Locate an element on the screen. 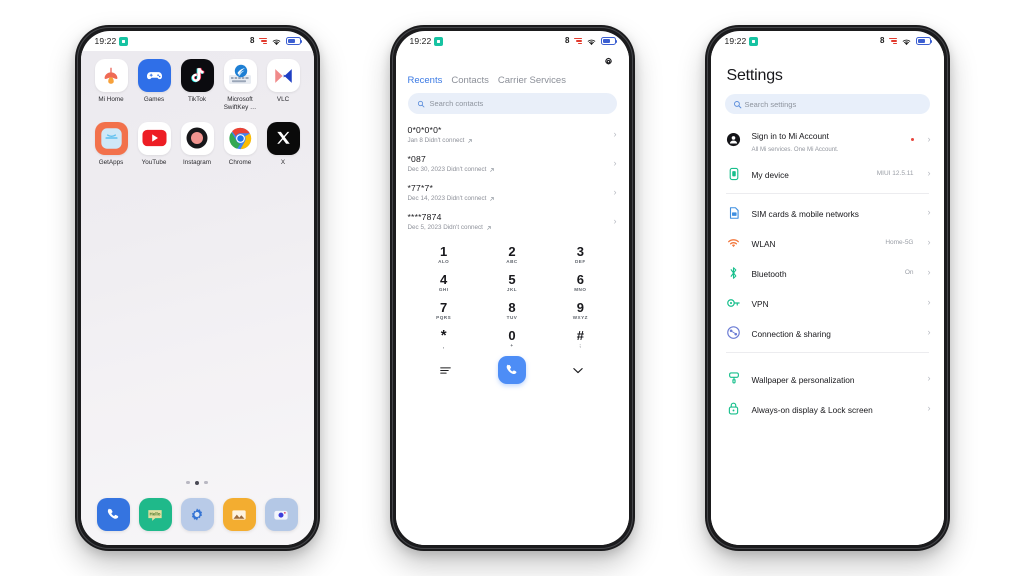 The height and width of the screenshot is (576, 1024). app-label: Games is located at coordinates (154, 99).